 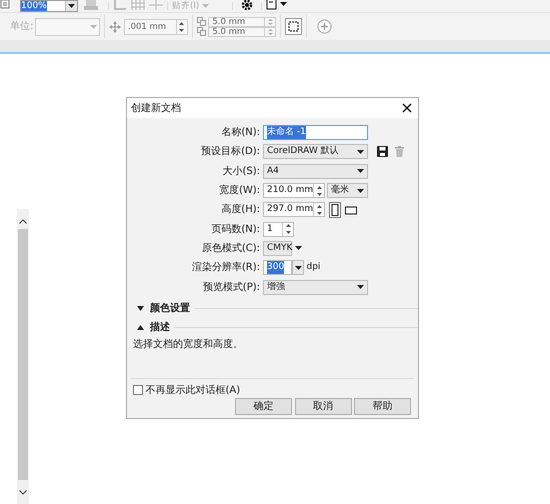 I want to click on selection-frame-icon, so click(x=293, y=26).